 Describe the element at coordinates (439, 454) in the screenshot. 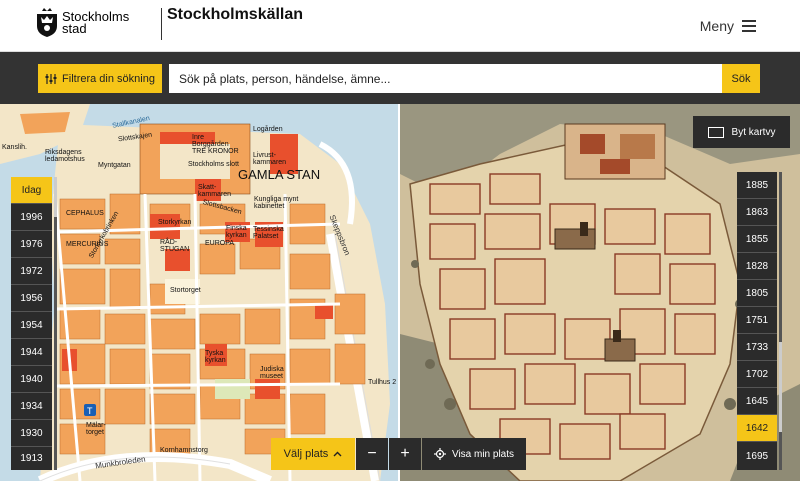

I see `locate-icon` at that location.